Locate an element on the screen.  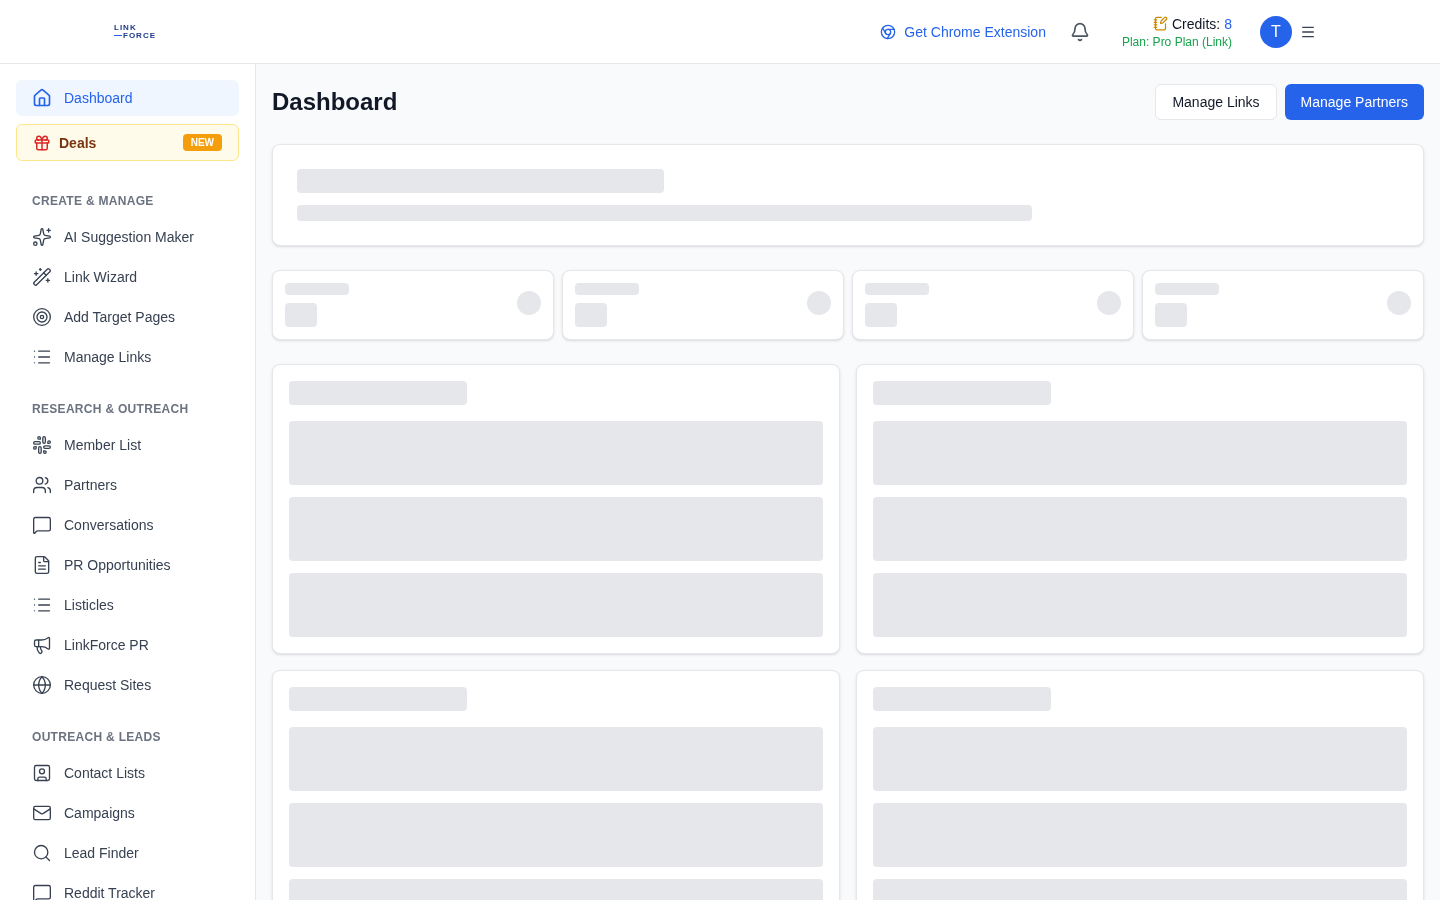
mail-icon is located at coordinates (42, 813).